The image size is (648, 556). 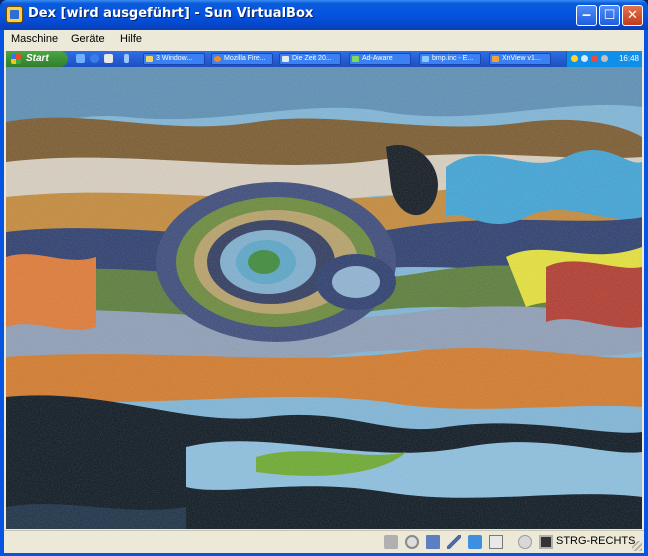 I want to click on minimize-button: ‒, so click(x=586, y=15).